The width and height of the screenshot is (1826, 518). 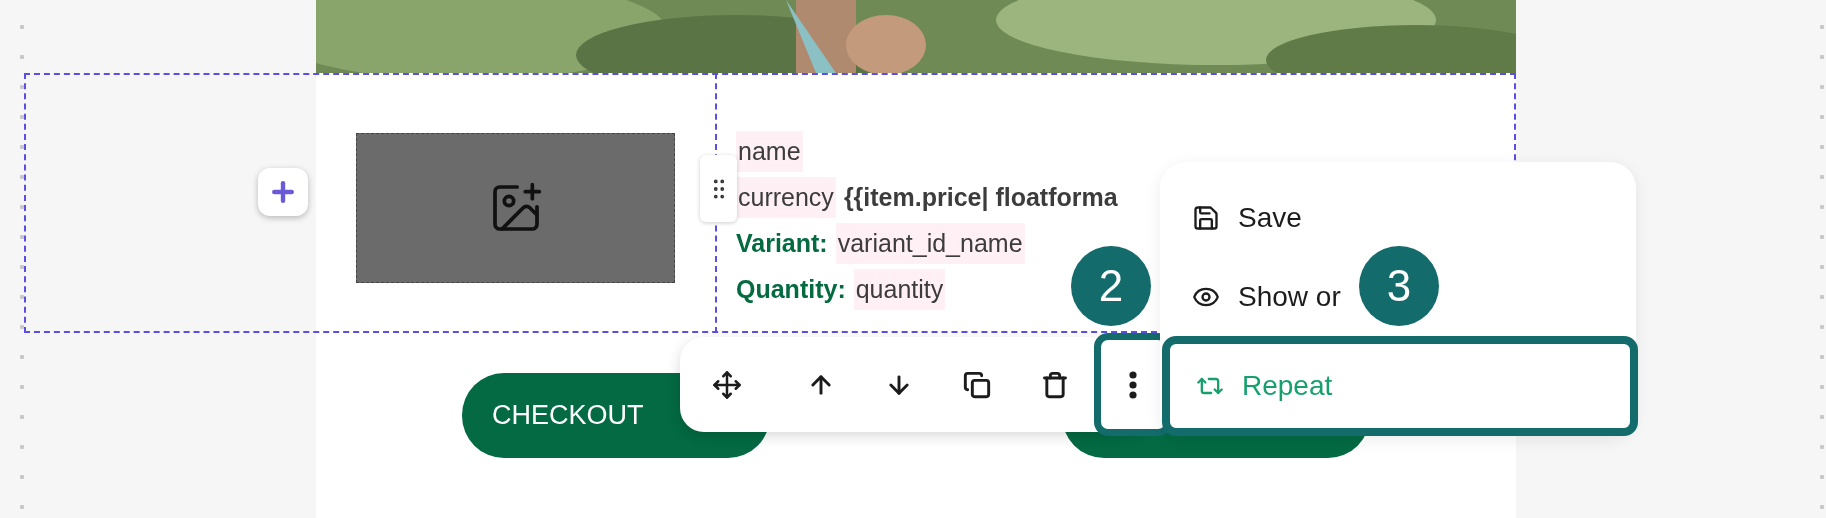 What do you see at coordinates (930, 243) in the screenshot?
I see `merge-tag: variant_id_name` at bounding box center [930, 243].